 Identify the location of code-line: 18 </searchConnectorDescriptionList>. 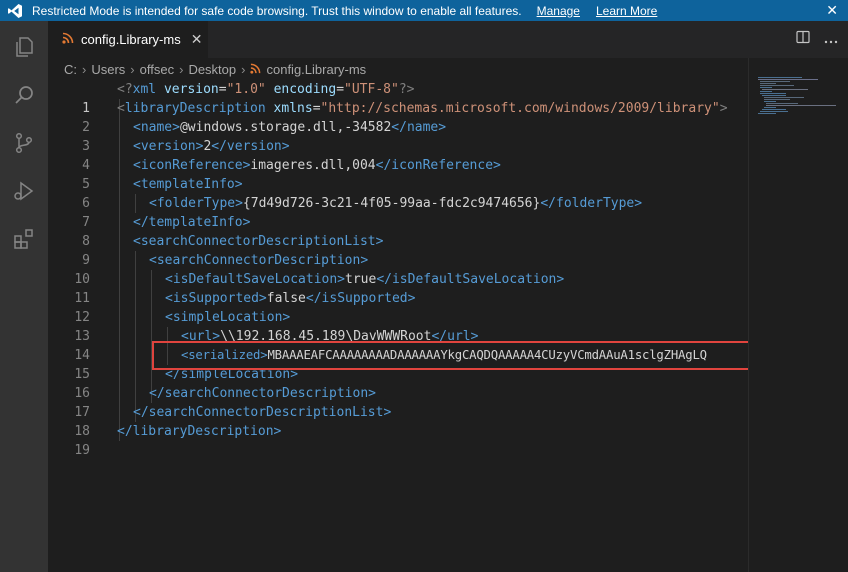
(398, 421).